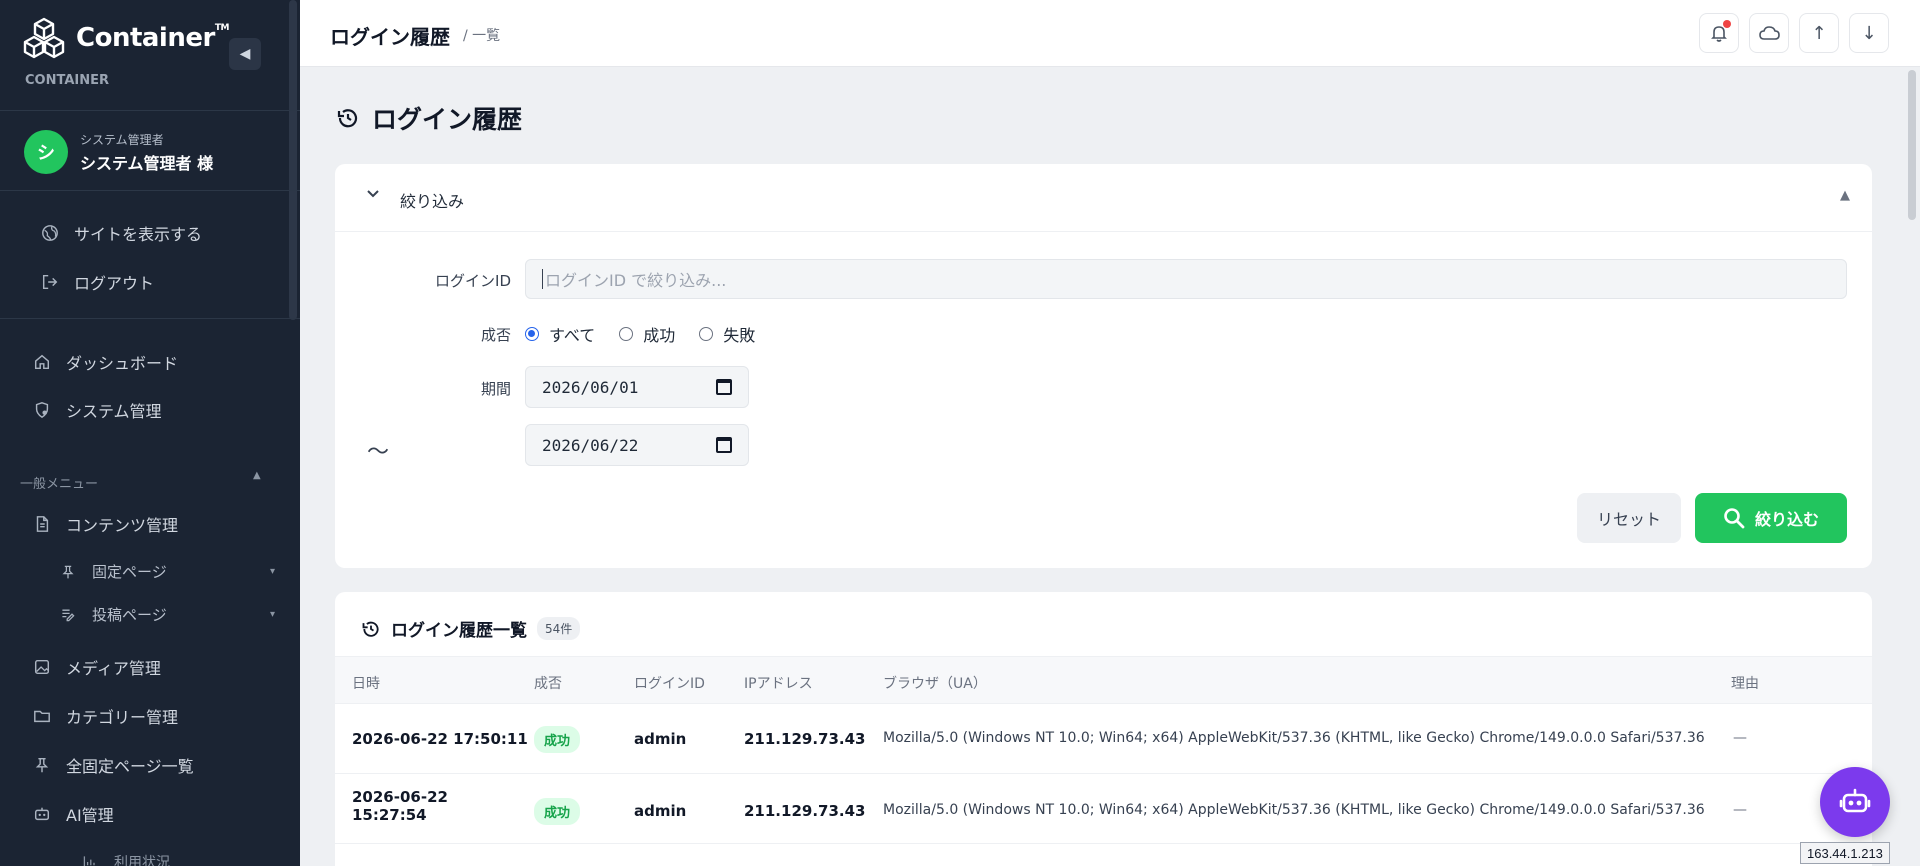 The image size is (1920, 866). What do you see at coordinates (778, 684) in the screenshot?
I see `col-ip: IPアドレス` at bounding box center [778, 684].